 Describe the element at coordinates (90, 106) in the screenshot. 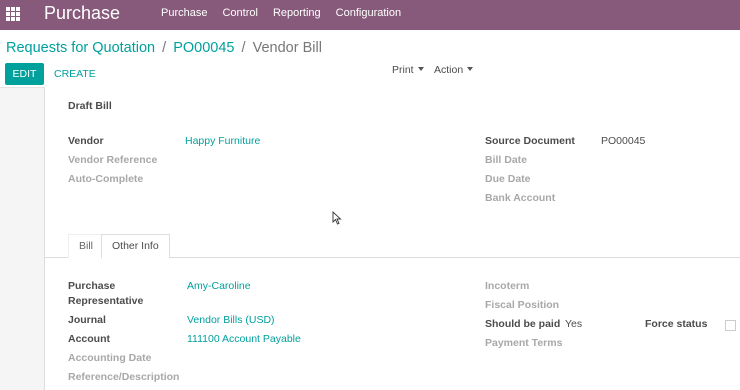

I see `bill-status: Draft Bill` at that location.